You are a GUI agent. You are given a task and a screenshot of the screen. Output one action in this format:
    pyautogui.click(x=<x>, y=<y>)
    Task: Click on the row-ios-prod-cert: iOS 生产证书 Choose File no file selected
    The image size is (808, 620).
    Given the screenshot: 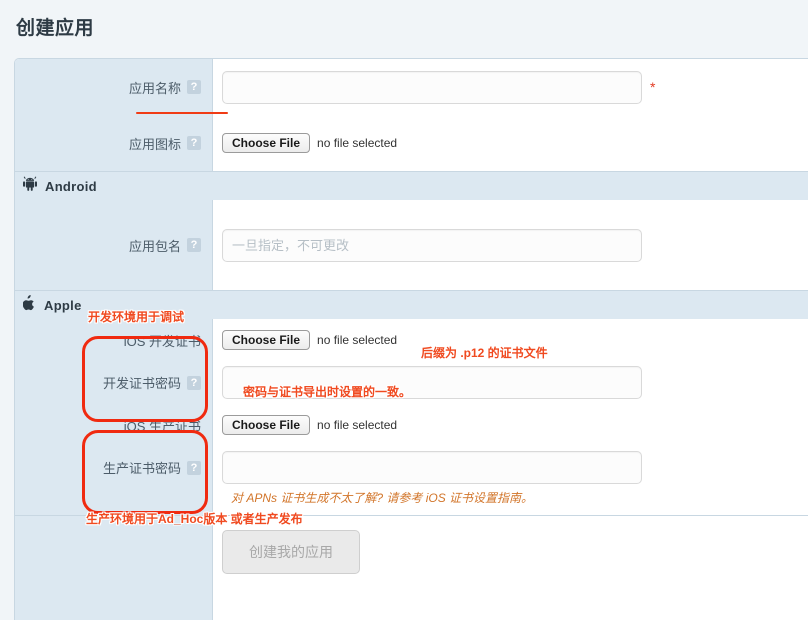 What is the action you would take?
    pyautogui.click(x=411, y=425)
    